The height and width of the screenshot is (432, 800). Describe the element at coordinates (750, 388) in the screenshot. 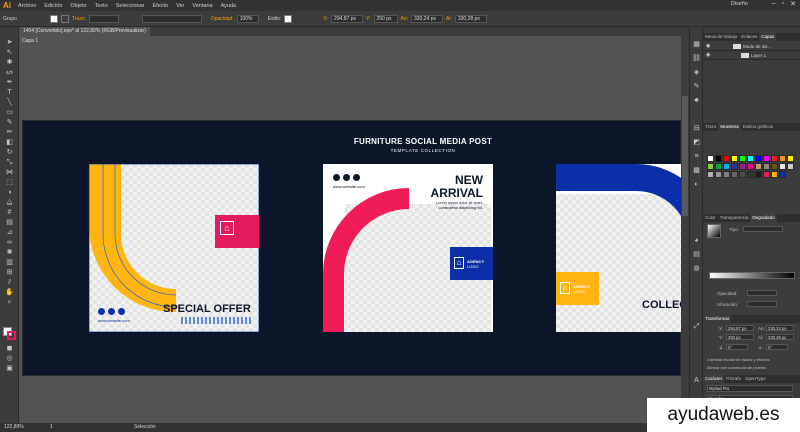

I see `font-family-field: Myriad Pro` at that location.